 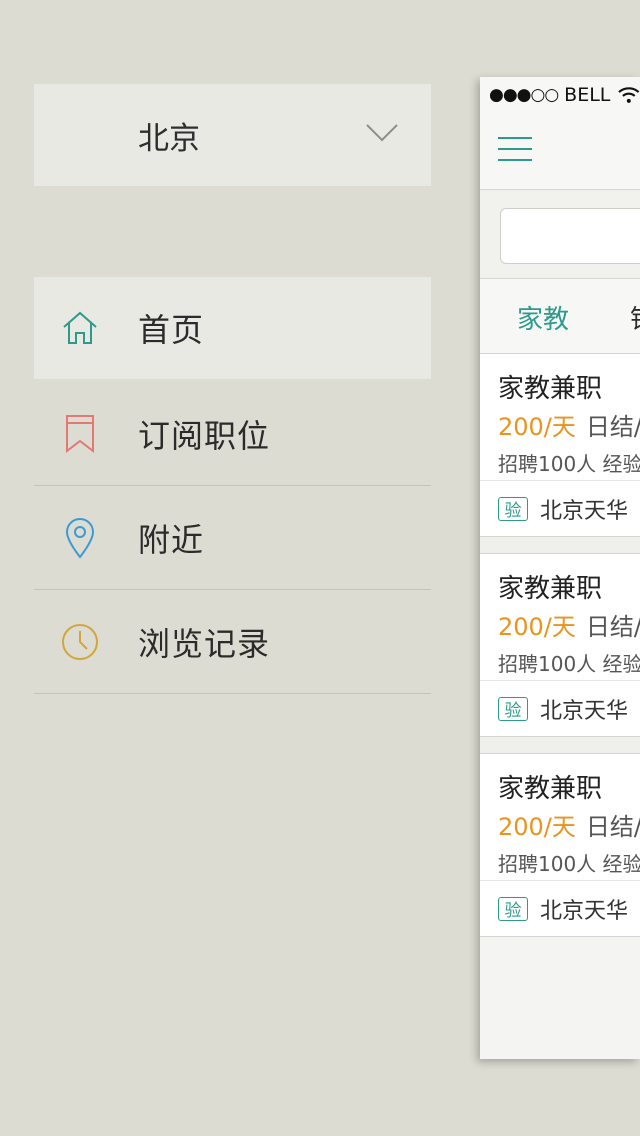 What do you see at coordinates (560, 95) in the screenshot?
I see `status-bar: ●●●○○ BELL` at bounding box center [560, 95].